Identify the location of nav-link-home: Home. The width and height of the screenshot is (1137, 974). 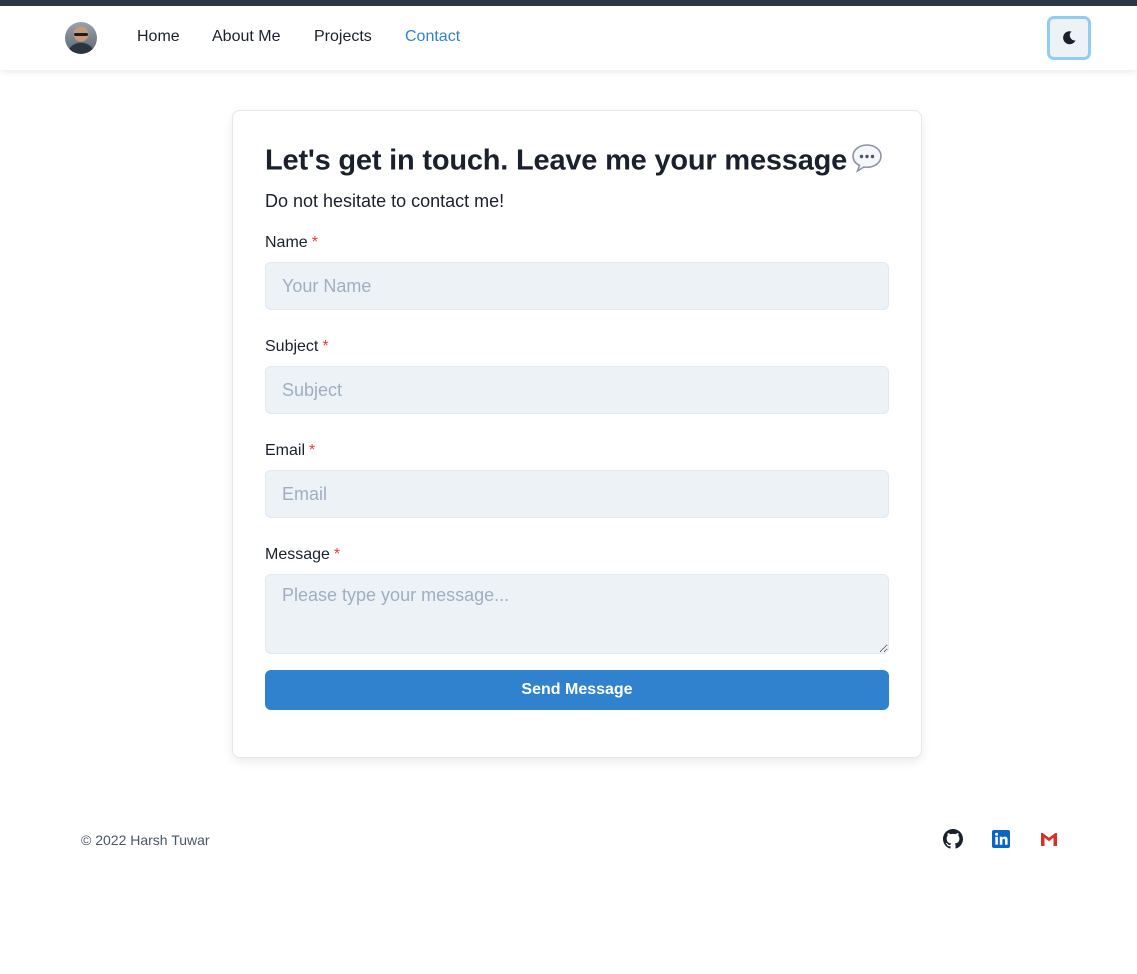
(158, 37).